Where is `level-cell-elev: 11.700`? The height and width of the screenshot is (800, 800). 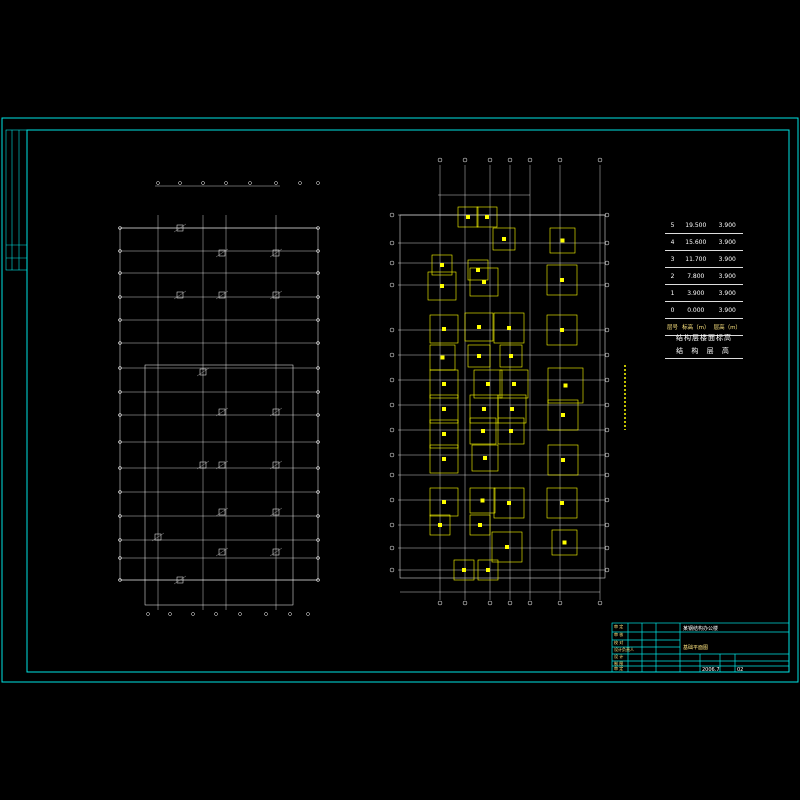
level-cell-elev: 11.700 is located at coordinates (696, 259).